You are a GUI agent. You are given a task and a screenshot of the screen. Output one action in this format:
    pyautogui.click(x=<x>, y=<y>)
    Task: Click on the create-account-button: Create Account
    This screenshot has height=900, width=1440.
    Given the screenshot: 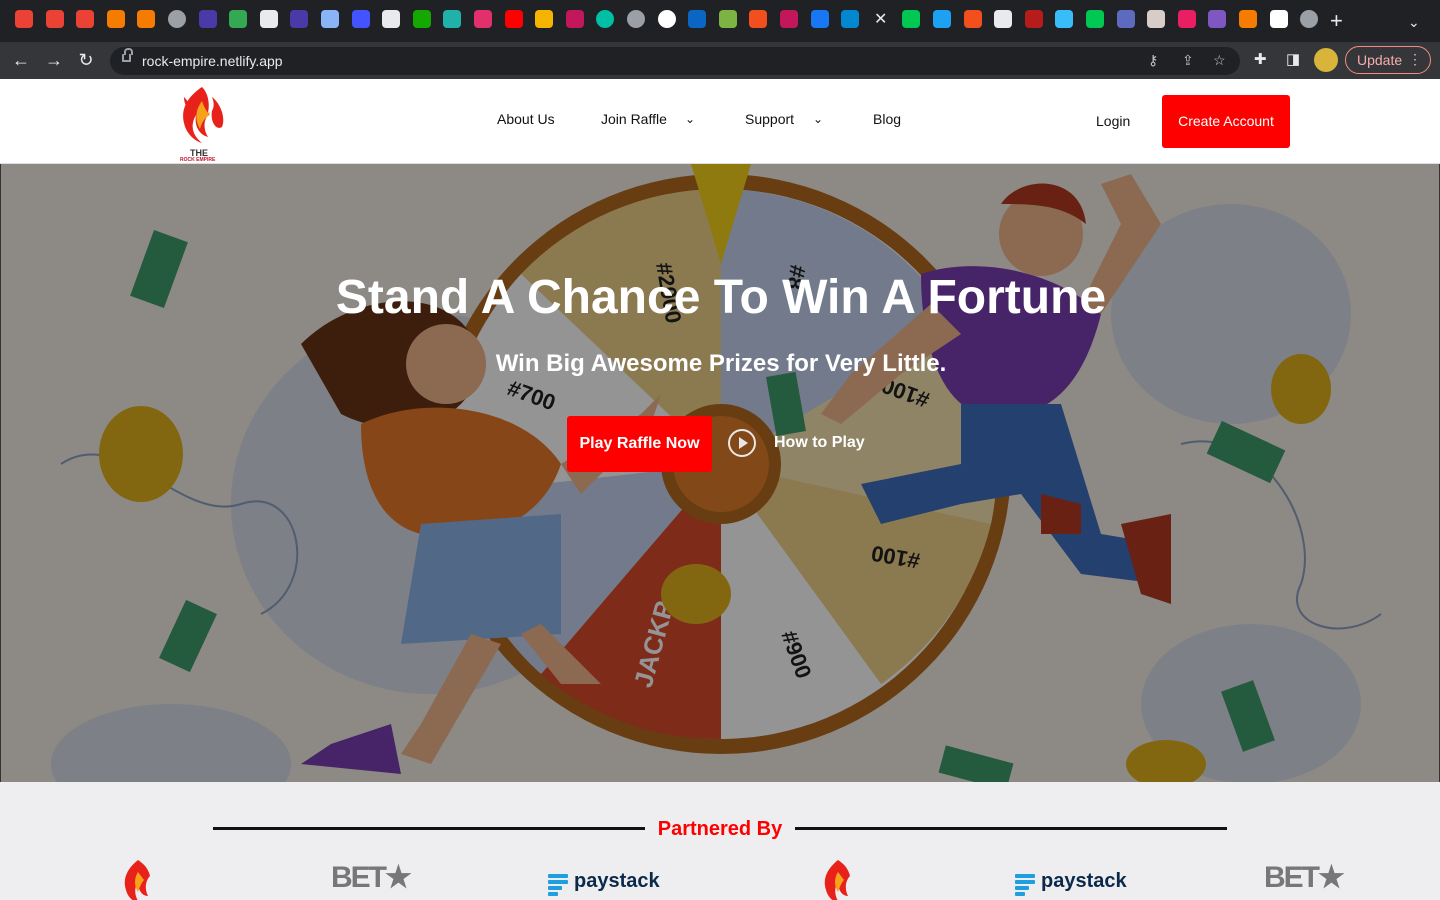 What is the action you would take?
    pyautogui.click(x=1226, y=121)
    